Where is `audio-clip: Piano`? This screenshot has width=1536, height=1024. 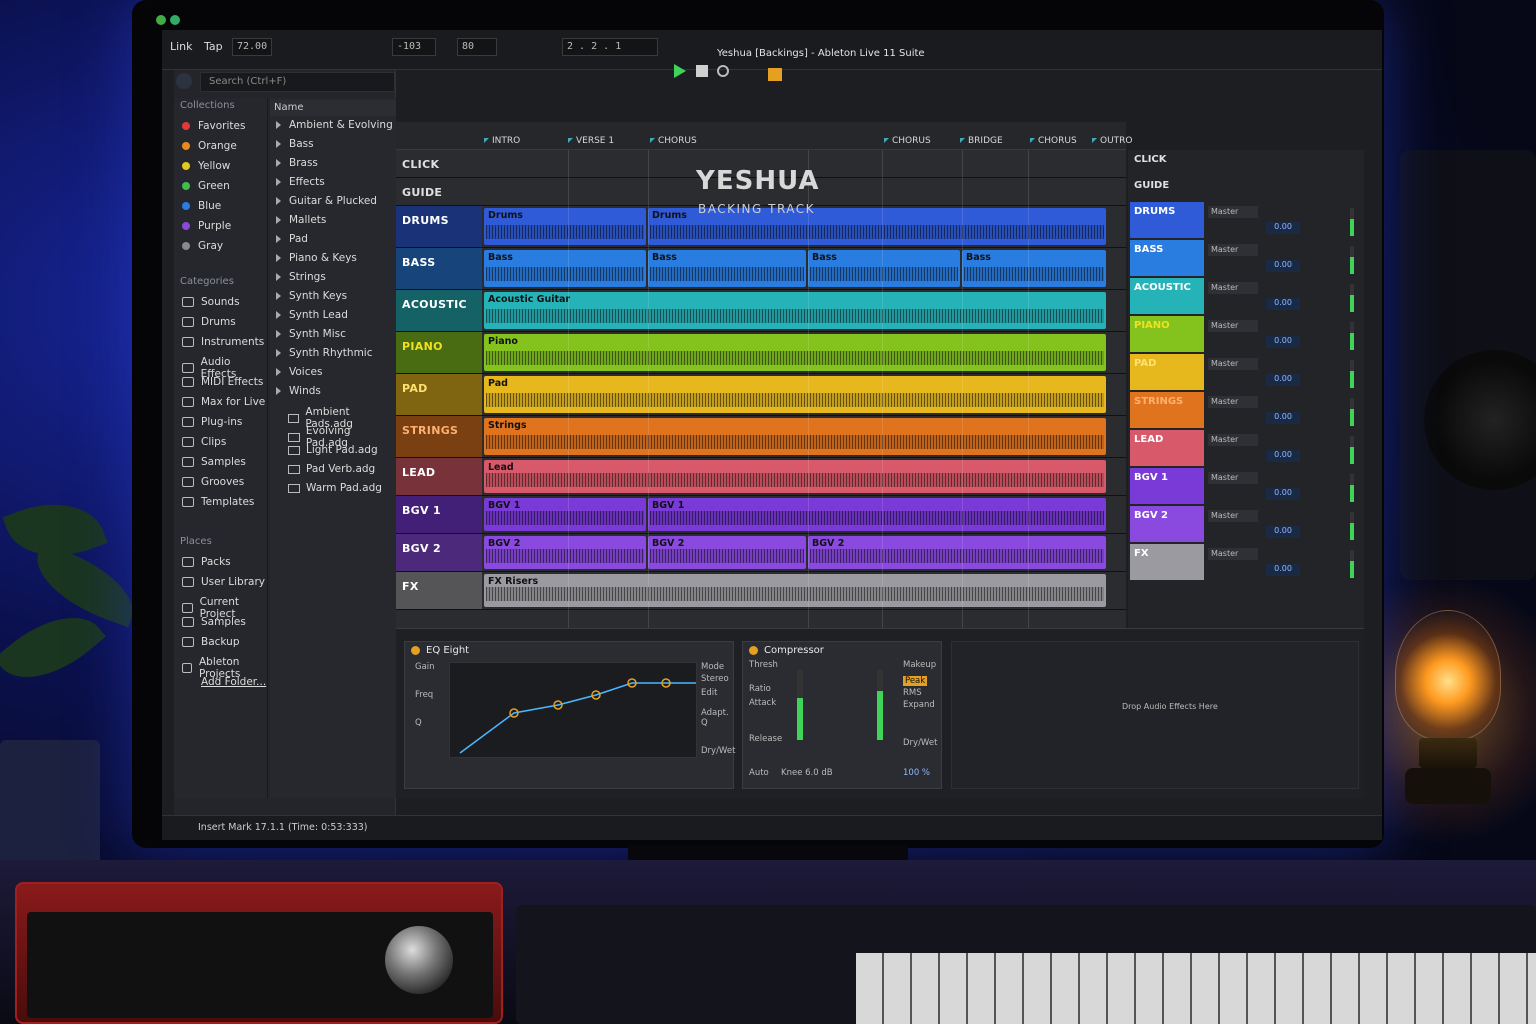 audio-clip: Piano is located at coordinates (795, 352).